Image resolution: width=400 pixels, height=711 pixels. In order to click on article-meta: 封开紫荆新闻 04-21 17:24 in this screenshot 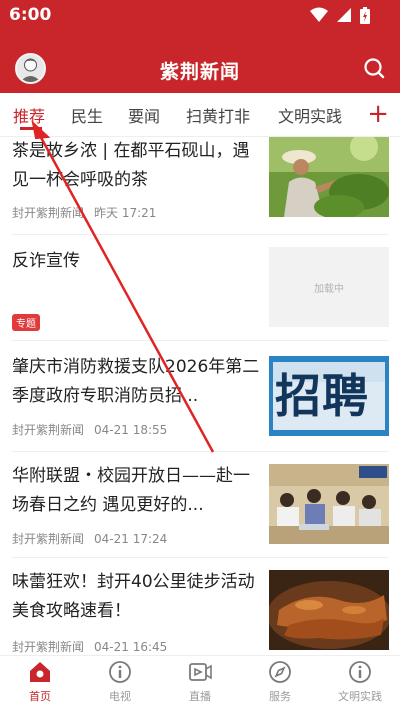, I will do `click(89, 538)`.